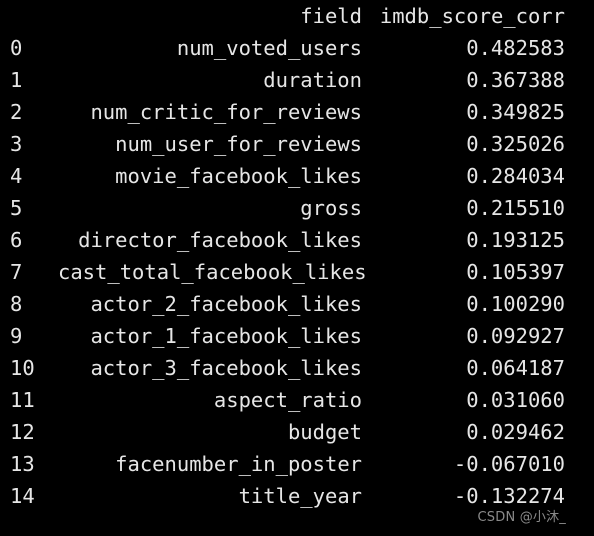 This screenshot has width=594, height=536. What do you see at coordinates (509, 496) in the screenshot?
I see `cell-imdb-score-corr: -0.132274` at bounding box center [509, 496].